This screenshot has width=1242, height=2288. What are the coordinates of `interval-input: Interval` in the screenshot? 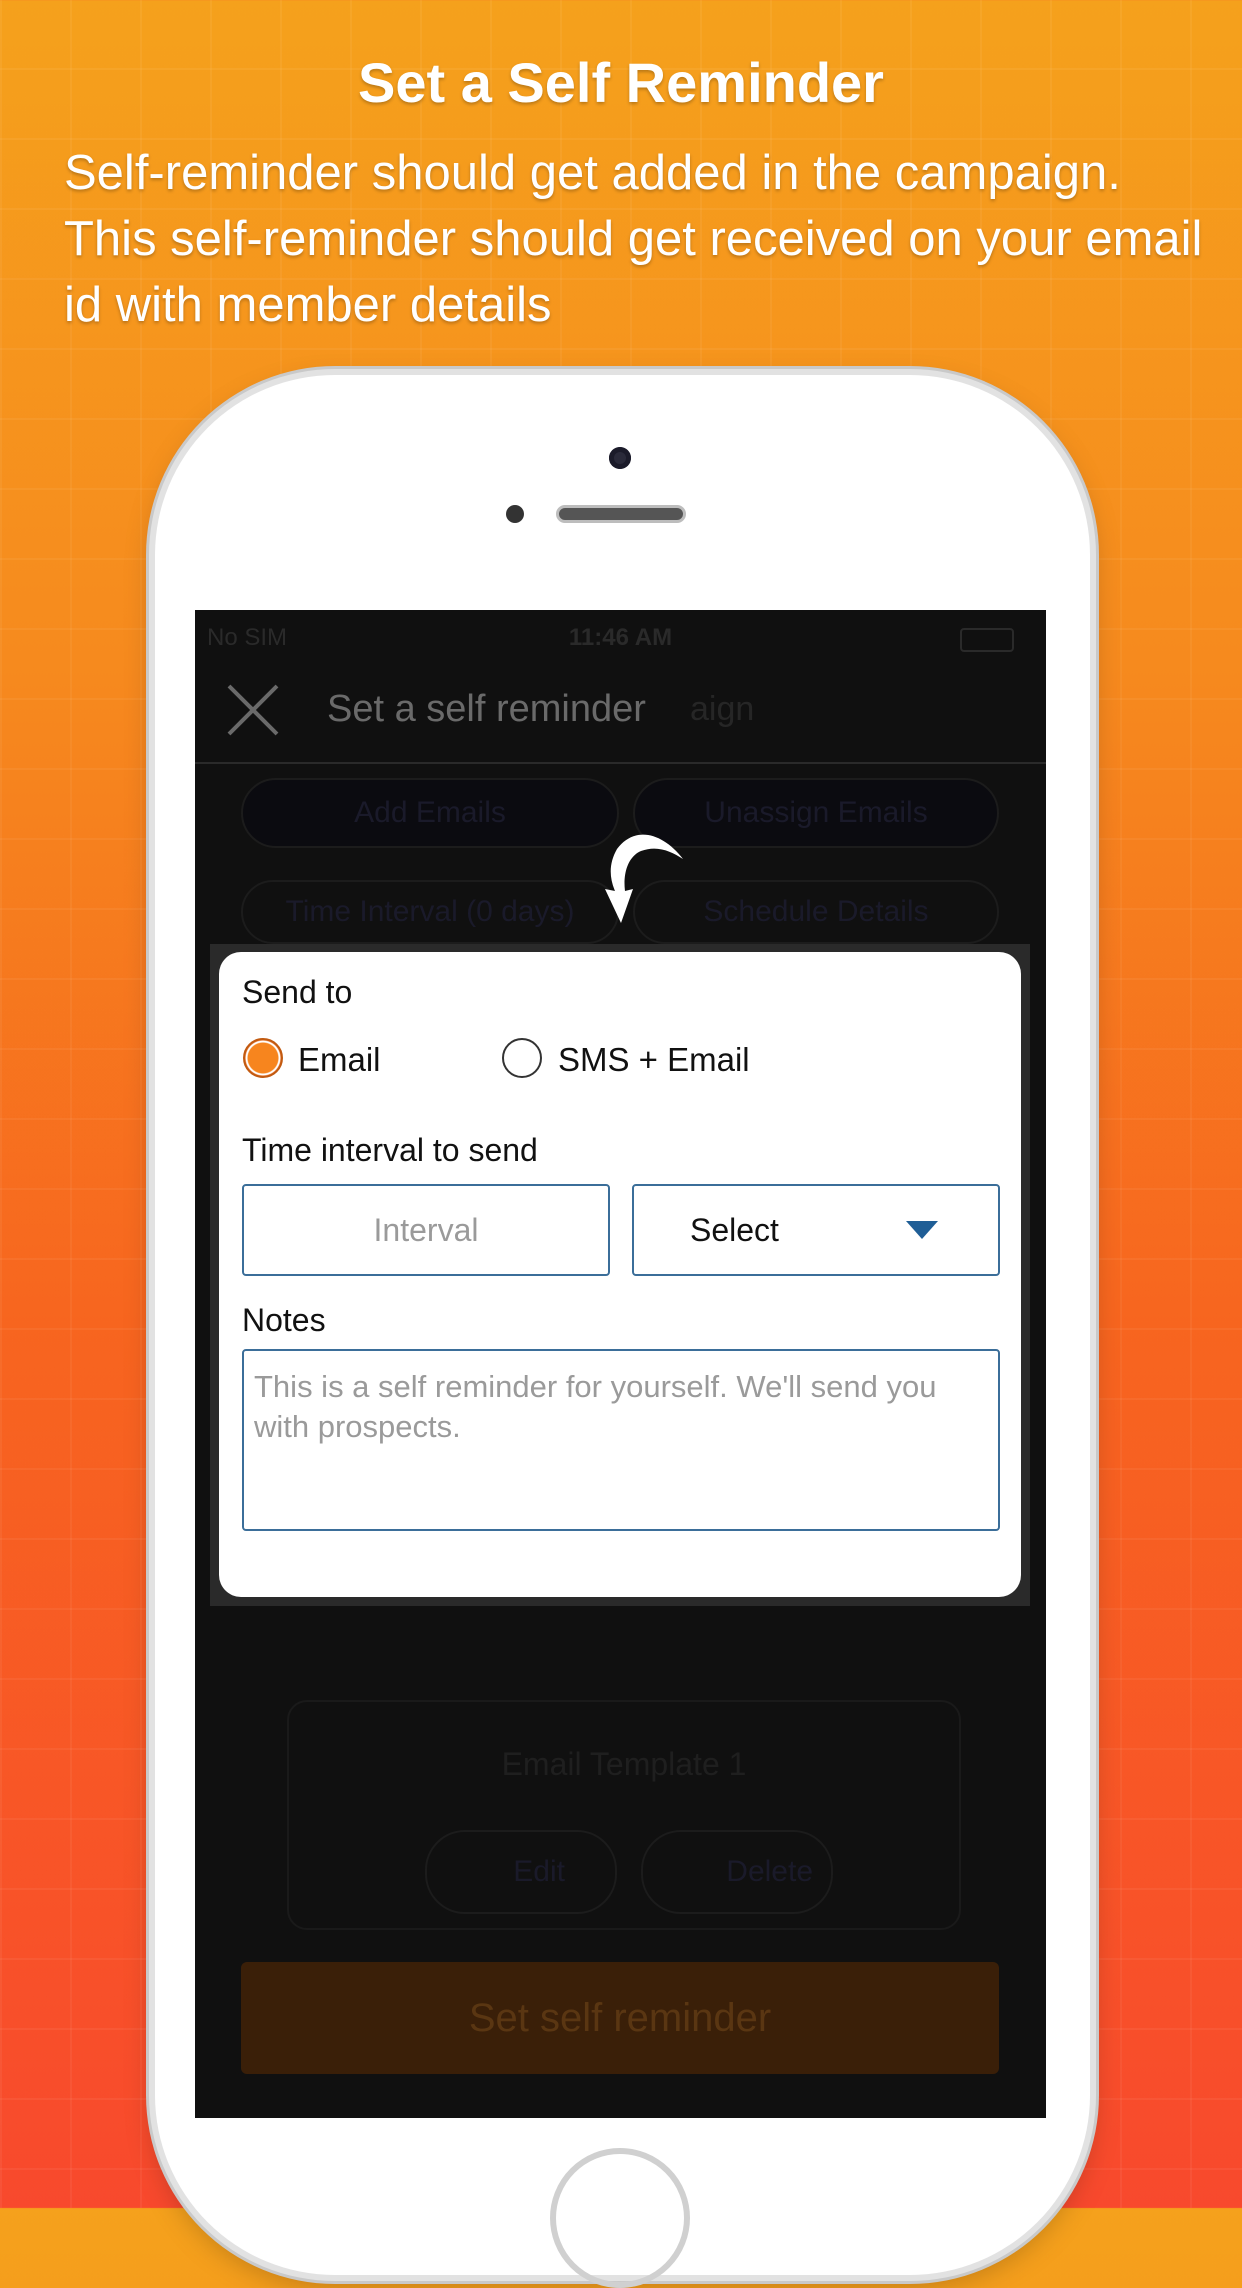 It's located at (426, 1230).